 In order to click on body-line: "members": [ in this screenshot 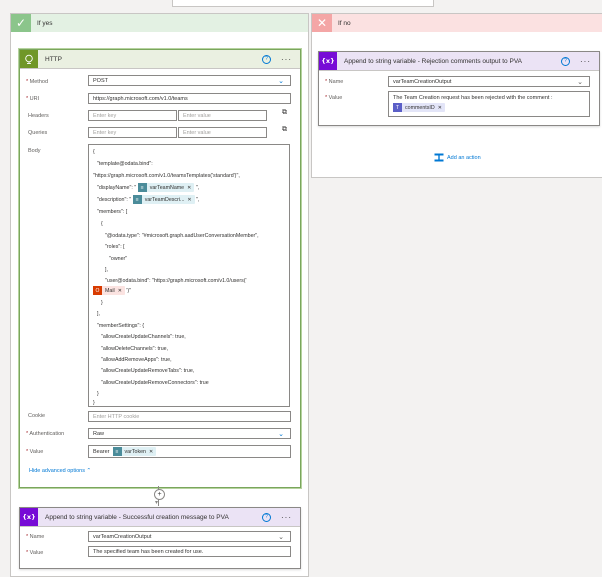, I will do `click(112, 212)`.